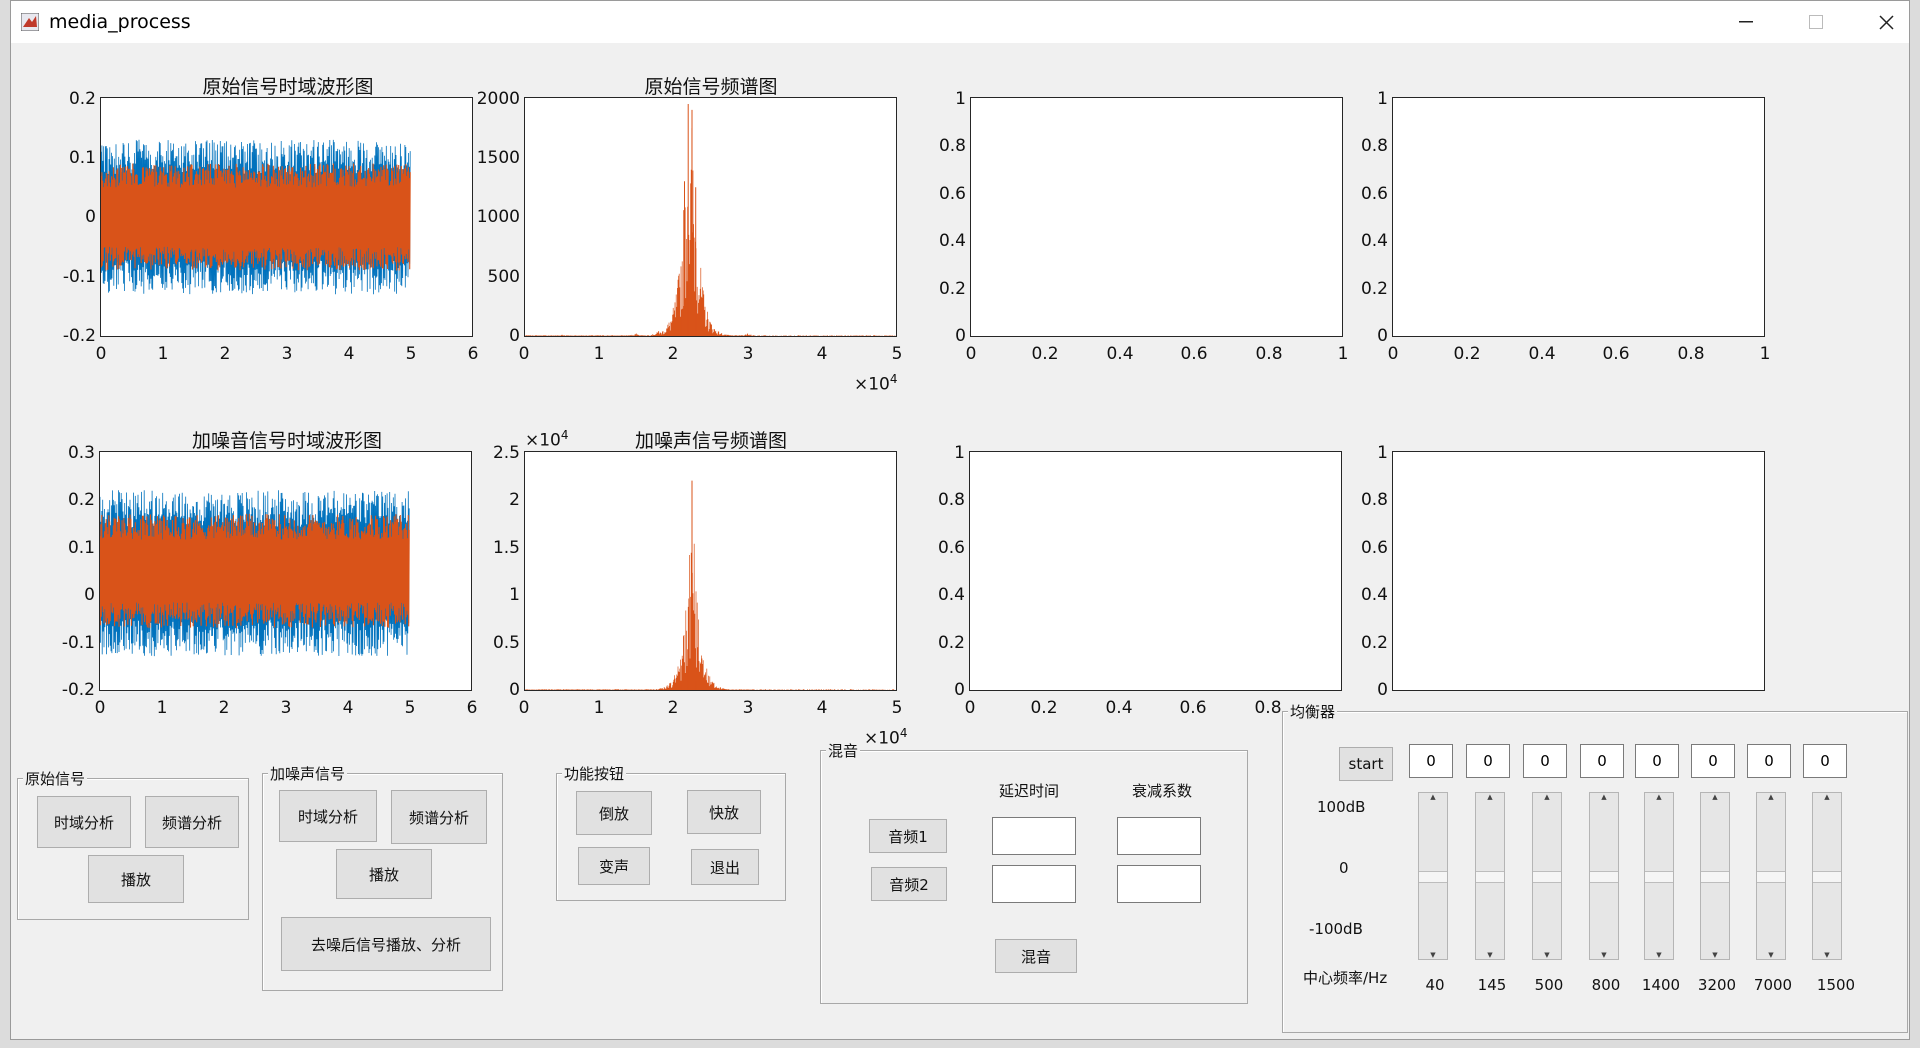 Image resolution: width=1920 pixels, height=1048 pixels. Describe the element at coordinates (384, 874) in the screenshot. I see `noisy-play-button: 播放` at that location.